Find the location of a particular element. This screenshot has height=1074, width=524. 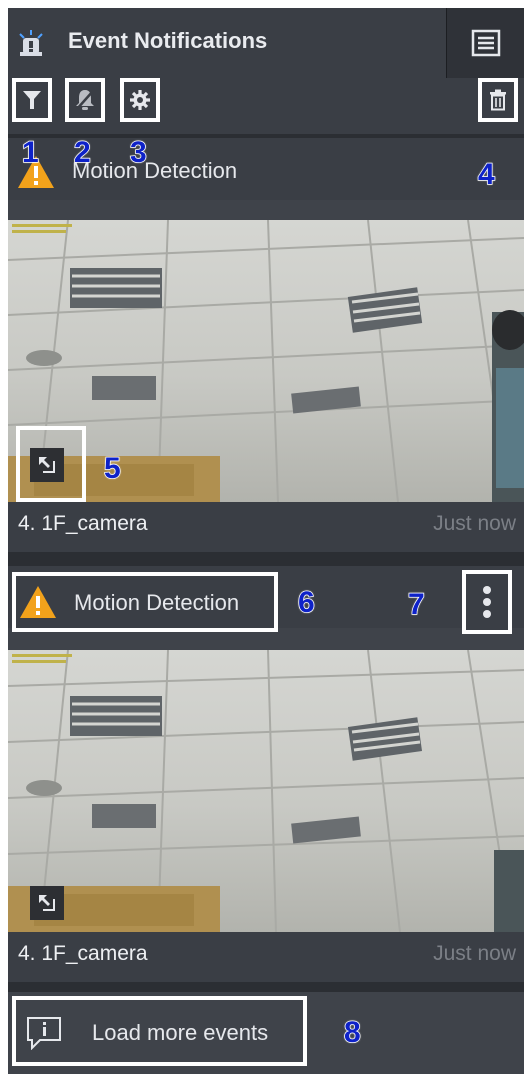

load-more-button: Load more events is located at coordinates (159, 1031).